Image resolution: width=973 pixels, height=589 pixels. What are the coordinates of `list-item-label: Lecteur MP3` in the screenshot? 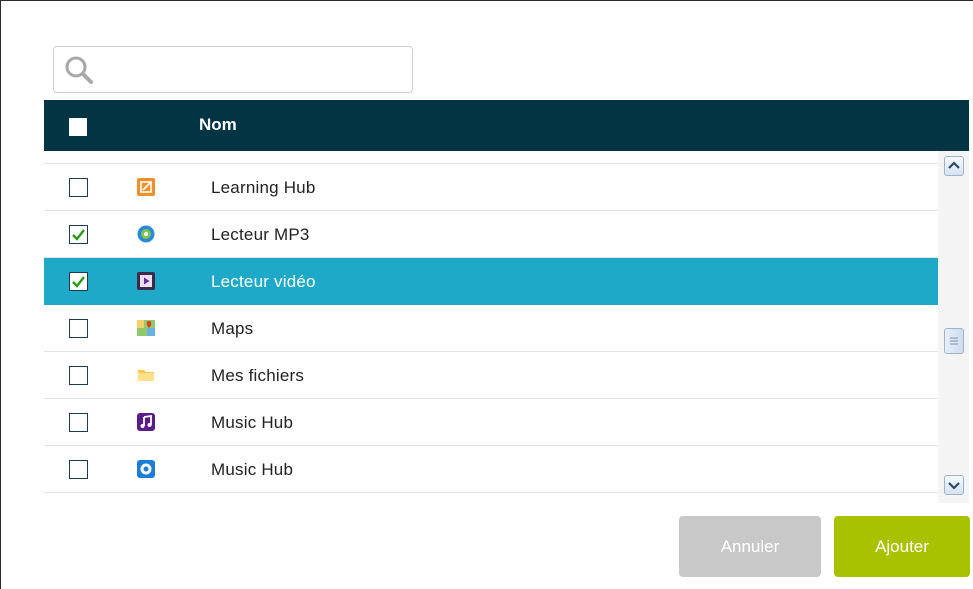 It's located at (260, 234).